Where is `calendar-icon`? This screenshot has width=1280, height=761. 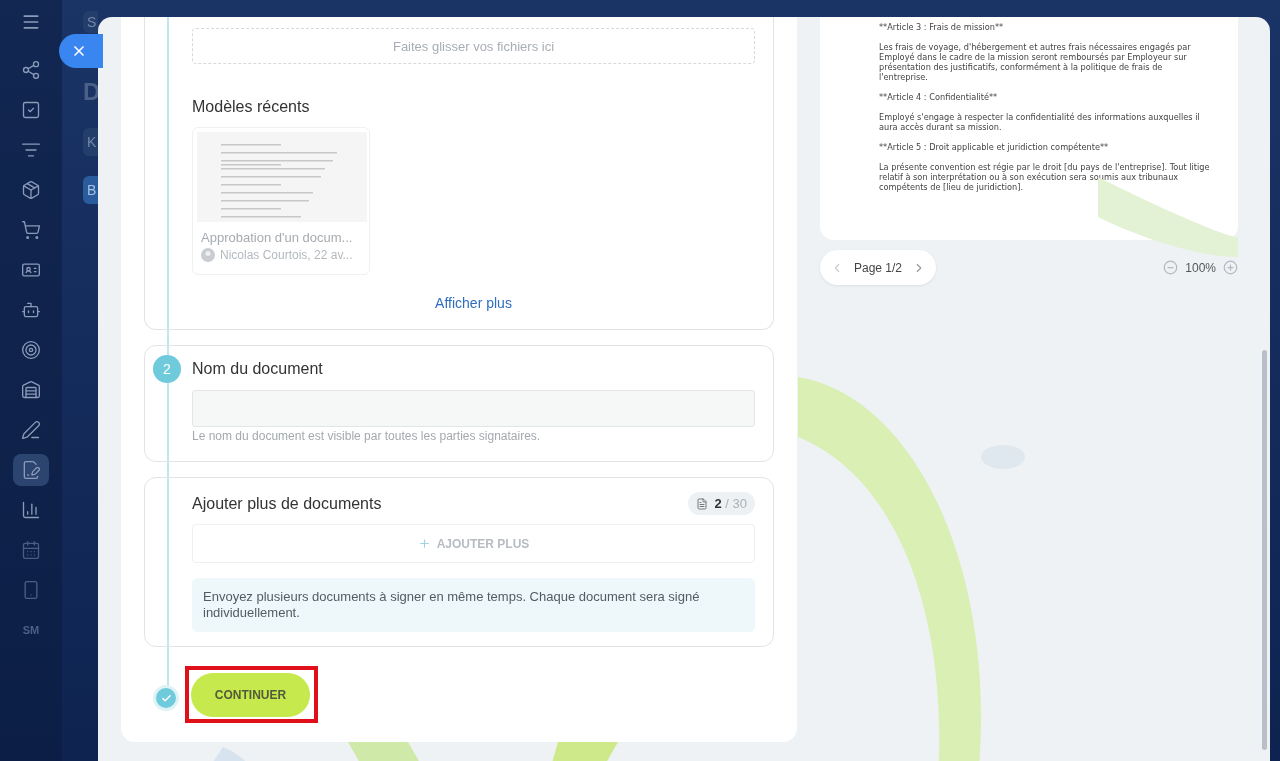
calendar-icon is located at coordinates (31, 550).